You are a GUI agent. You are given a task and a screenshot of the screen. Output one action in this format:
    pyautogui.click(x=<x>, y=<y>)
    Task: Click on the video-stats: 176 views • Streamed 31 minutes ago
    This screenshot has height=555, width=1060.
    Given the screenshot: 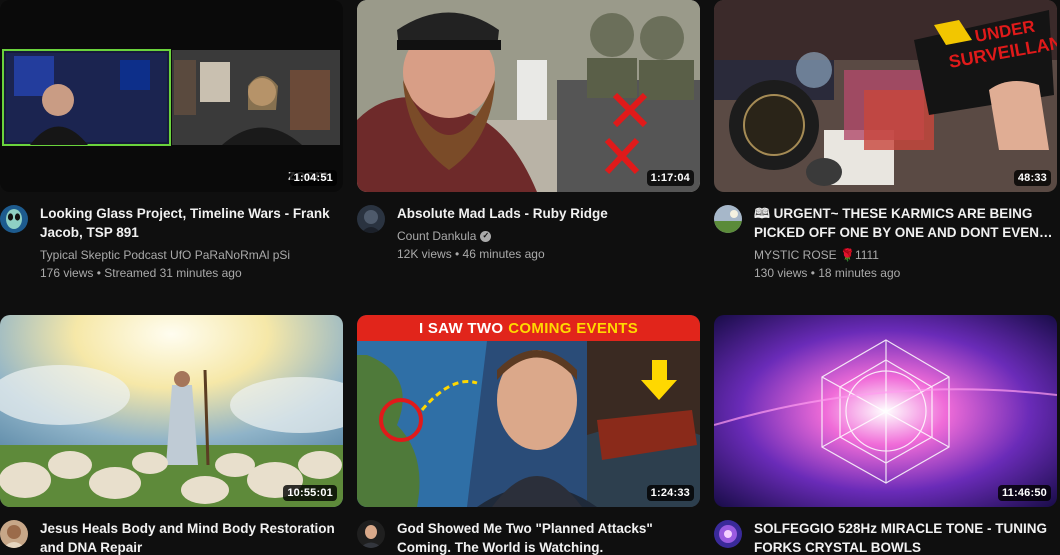 What is the action you would take?
    pyautogui.click(x=141, y=273)
    